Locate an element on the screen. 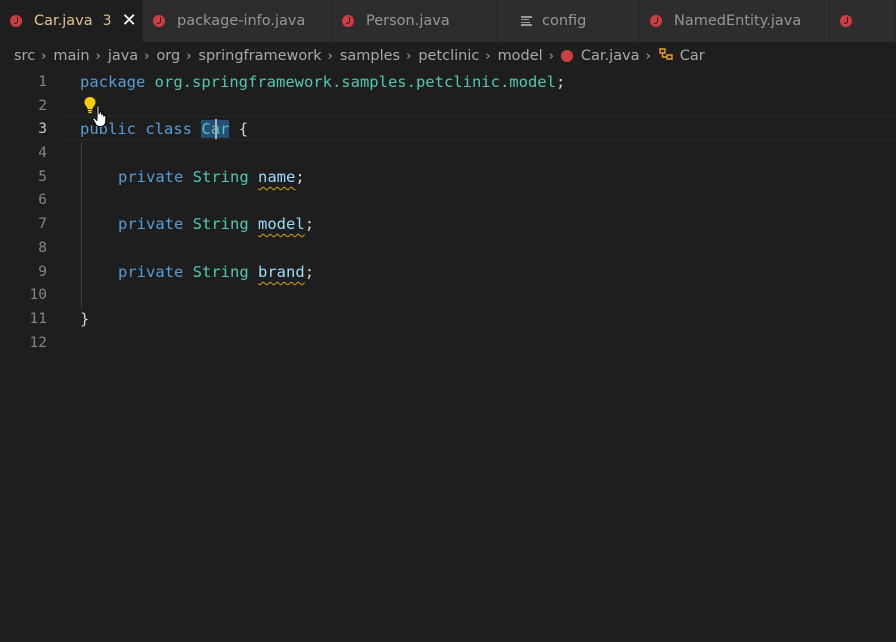 The height and width of the screenshot is (642, 896). punctuation-token: } is located at coordinates (85, 319).